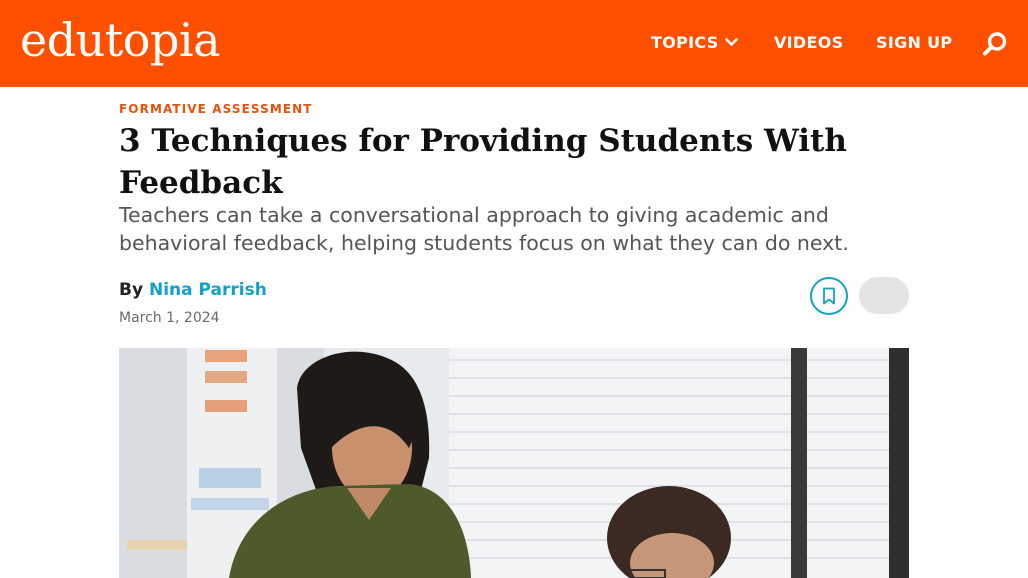 This screenshot has width=1028, height=578. I want to click on bookmark-icon, so click(829, 296).